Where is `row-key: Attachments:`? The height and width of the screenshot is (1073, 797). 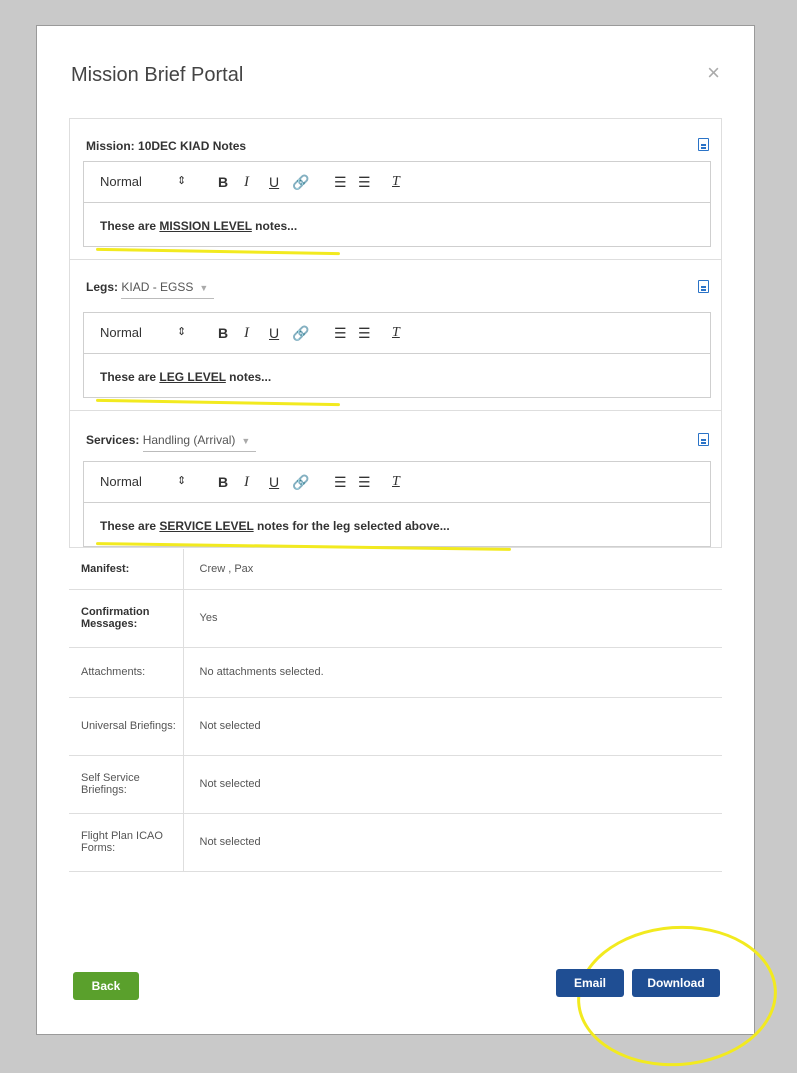
row-key: Attachments: is located at coordinates (126, 672).